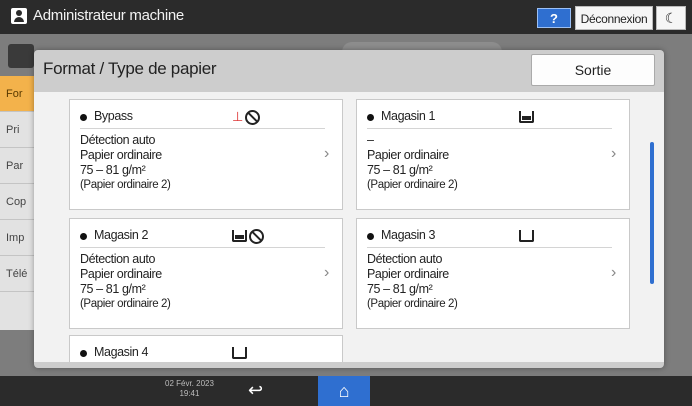 This screenshot has width=692, height=406. I want to click on background-sidebar-item: Par, so click(19, 166).